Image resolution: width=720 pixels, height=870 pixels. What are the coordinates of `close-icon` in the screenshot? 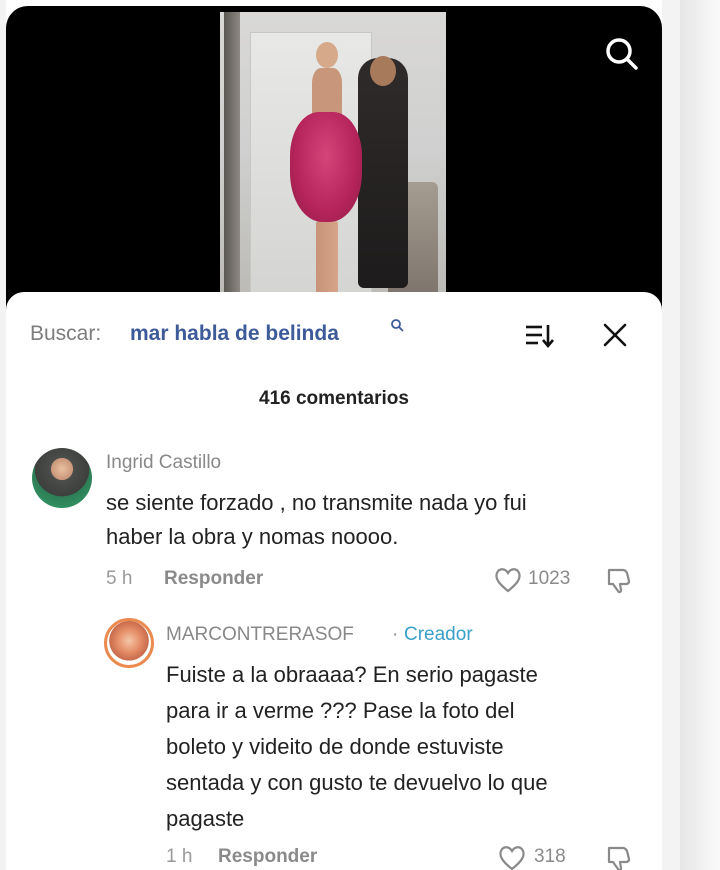 It's located at (615, 335).